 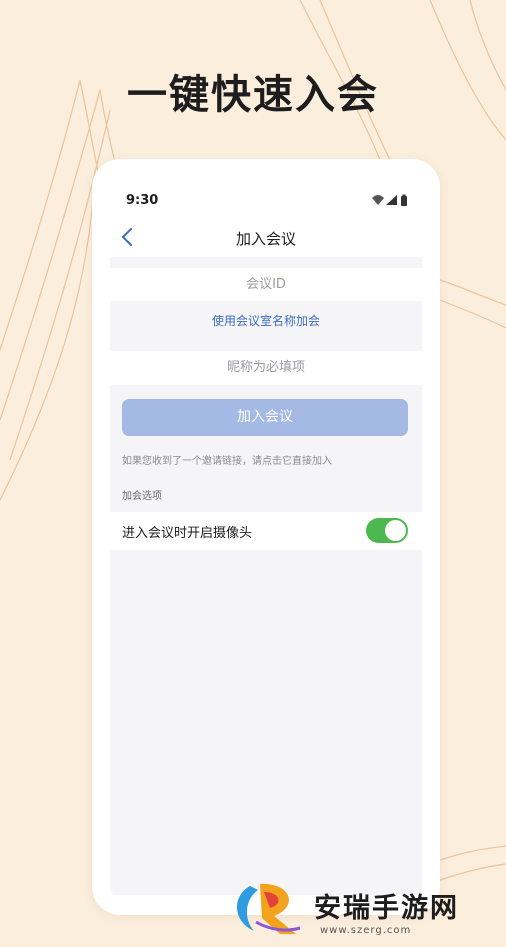 What do you see at coordinates (187, 533) in the screenshot?
I see `camera-option-label: 进入会议时开启摄像头` at bounding box center [187, 533].